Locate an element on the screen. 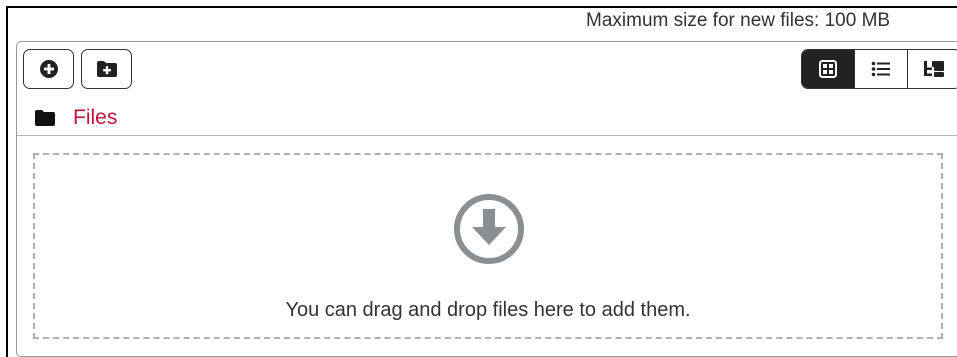  download-circle-icon is located at coordinates (489, 229).